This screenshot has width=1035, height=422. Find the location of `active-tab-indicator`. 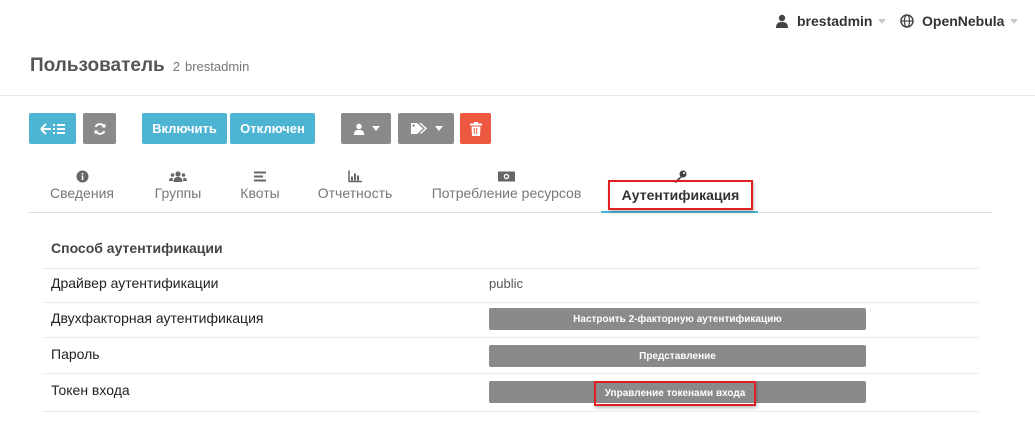

active-tab-indicator is located at coordinates (679, 212).